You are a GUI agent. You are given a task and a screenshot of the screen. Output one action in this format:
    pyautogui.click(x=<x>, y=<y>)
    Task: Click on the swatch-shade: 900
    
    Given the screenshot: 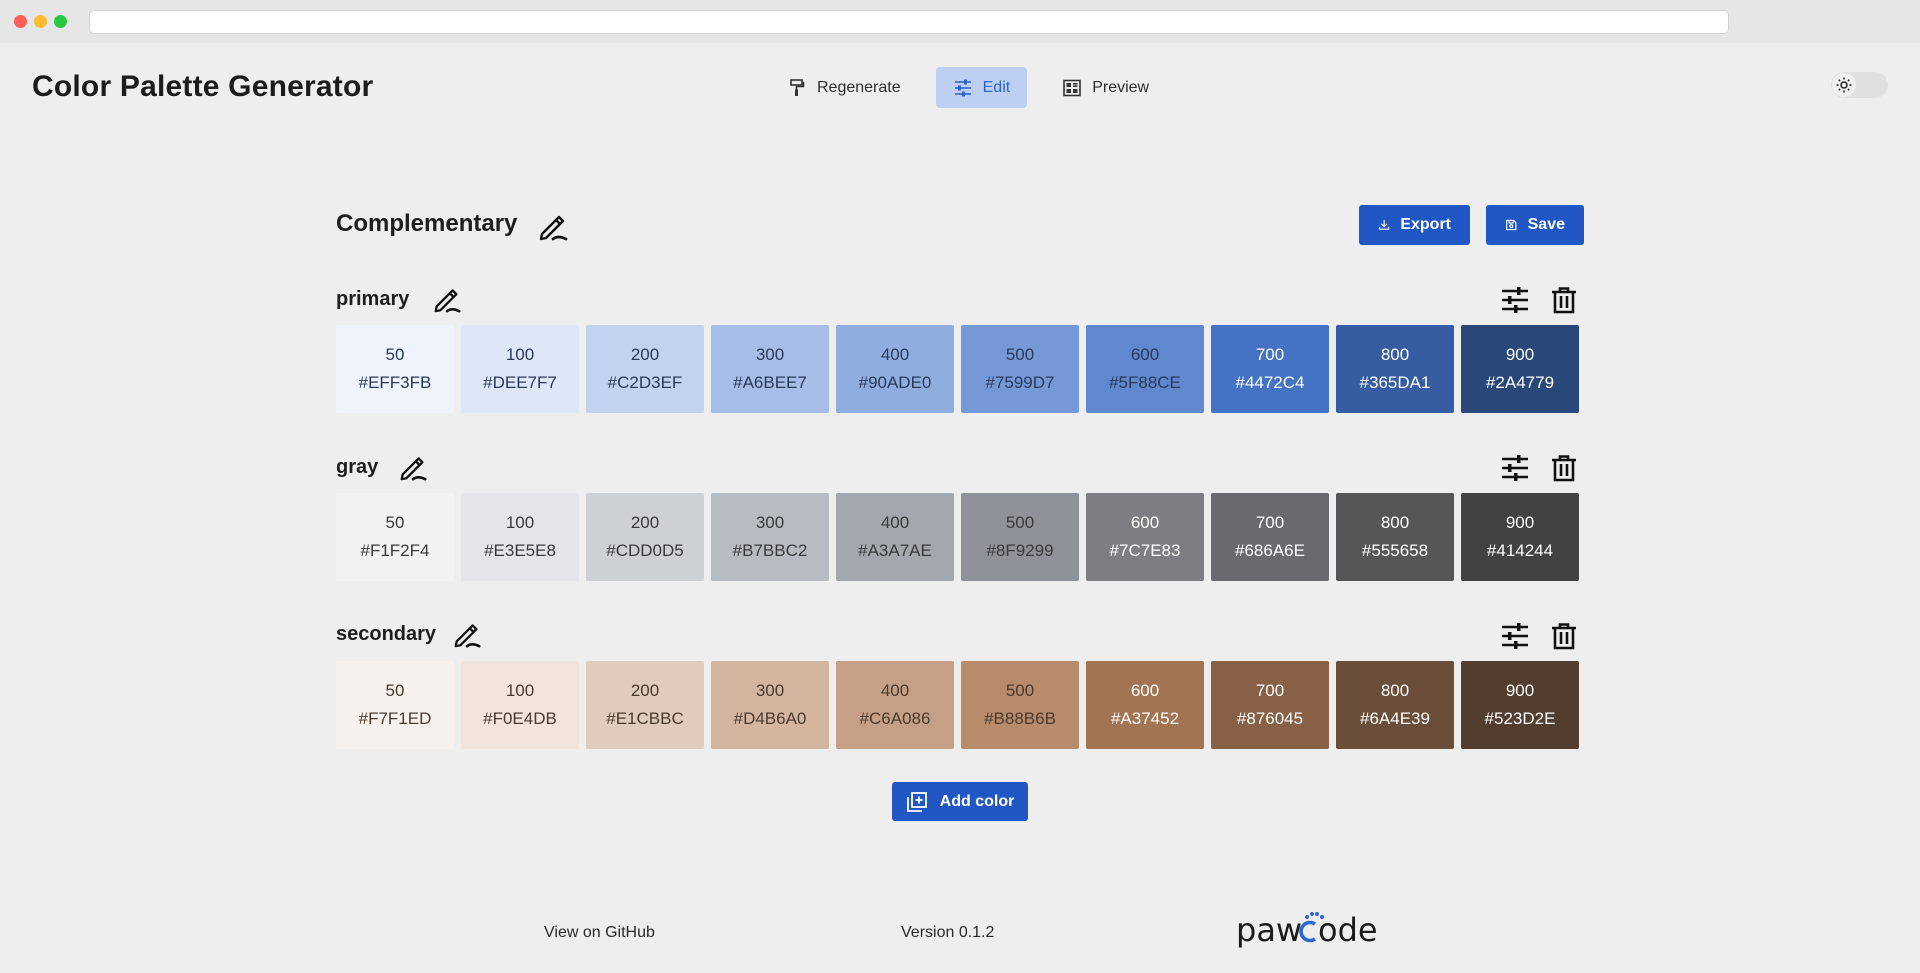 What is the action you would take?
    pyautogui.click(x=1520, y=690)
    